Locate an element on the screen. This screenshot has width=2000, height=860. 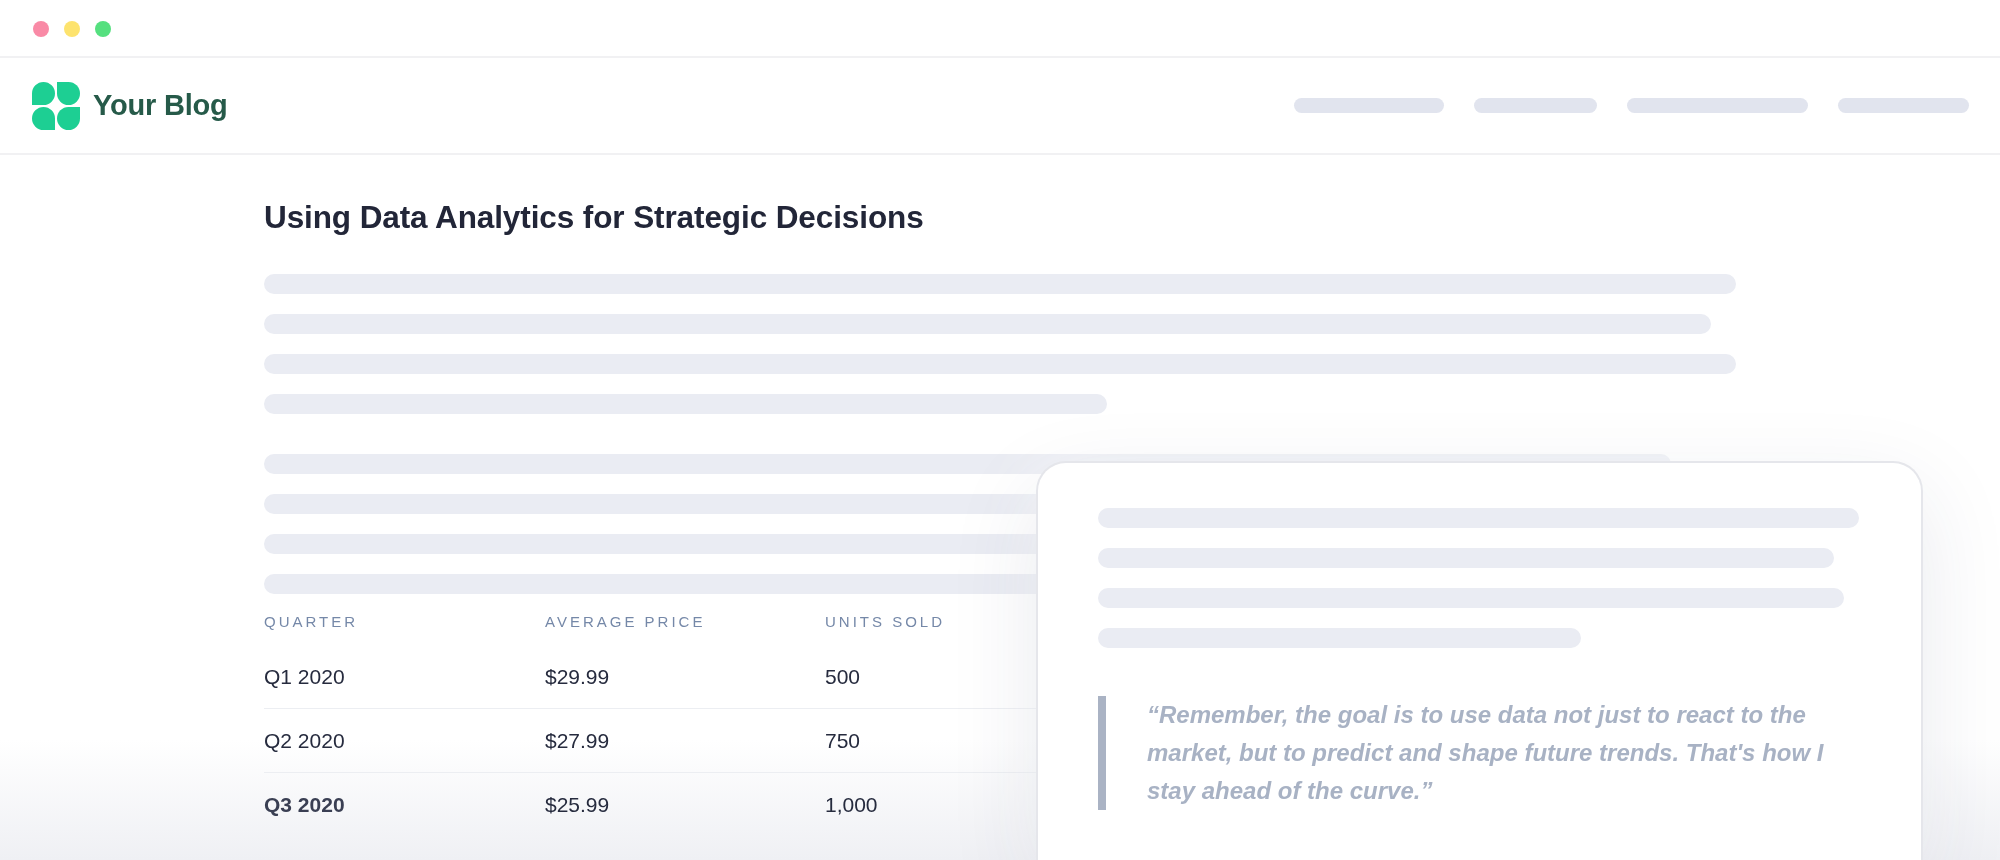
pull-quote: “Remember, the goal is to use data not just to react to the market, but to predict and shape future trends. That's how I stay ahead of the curve.” is located at coordinates (1482, 753).